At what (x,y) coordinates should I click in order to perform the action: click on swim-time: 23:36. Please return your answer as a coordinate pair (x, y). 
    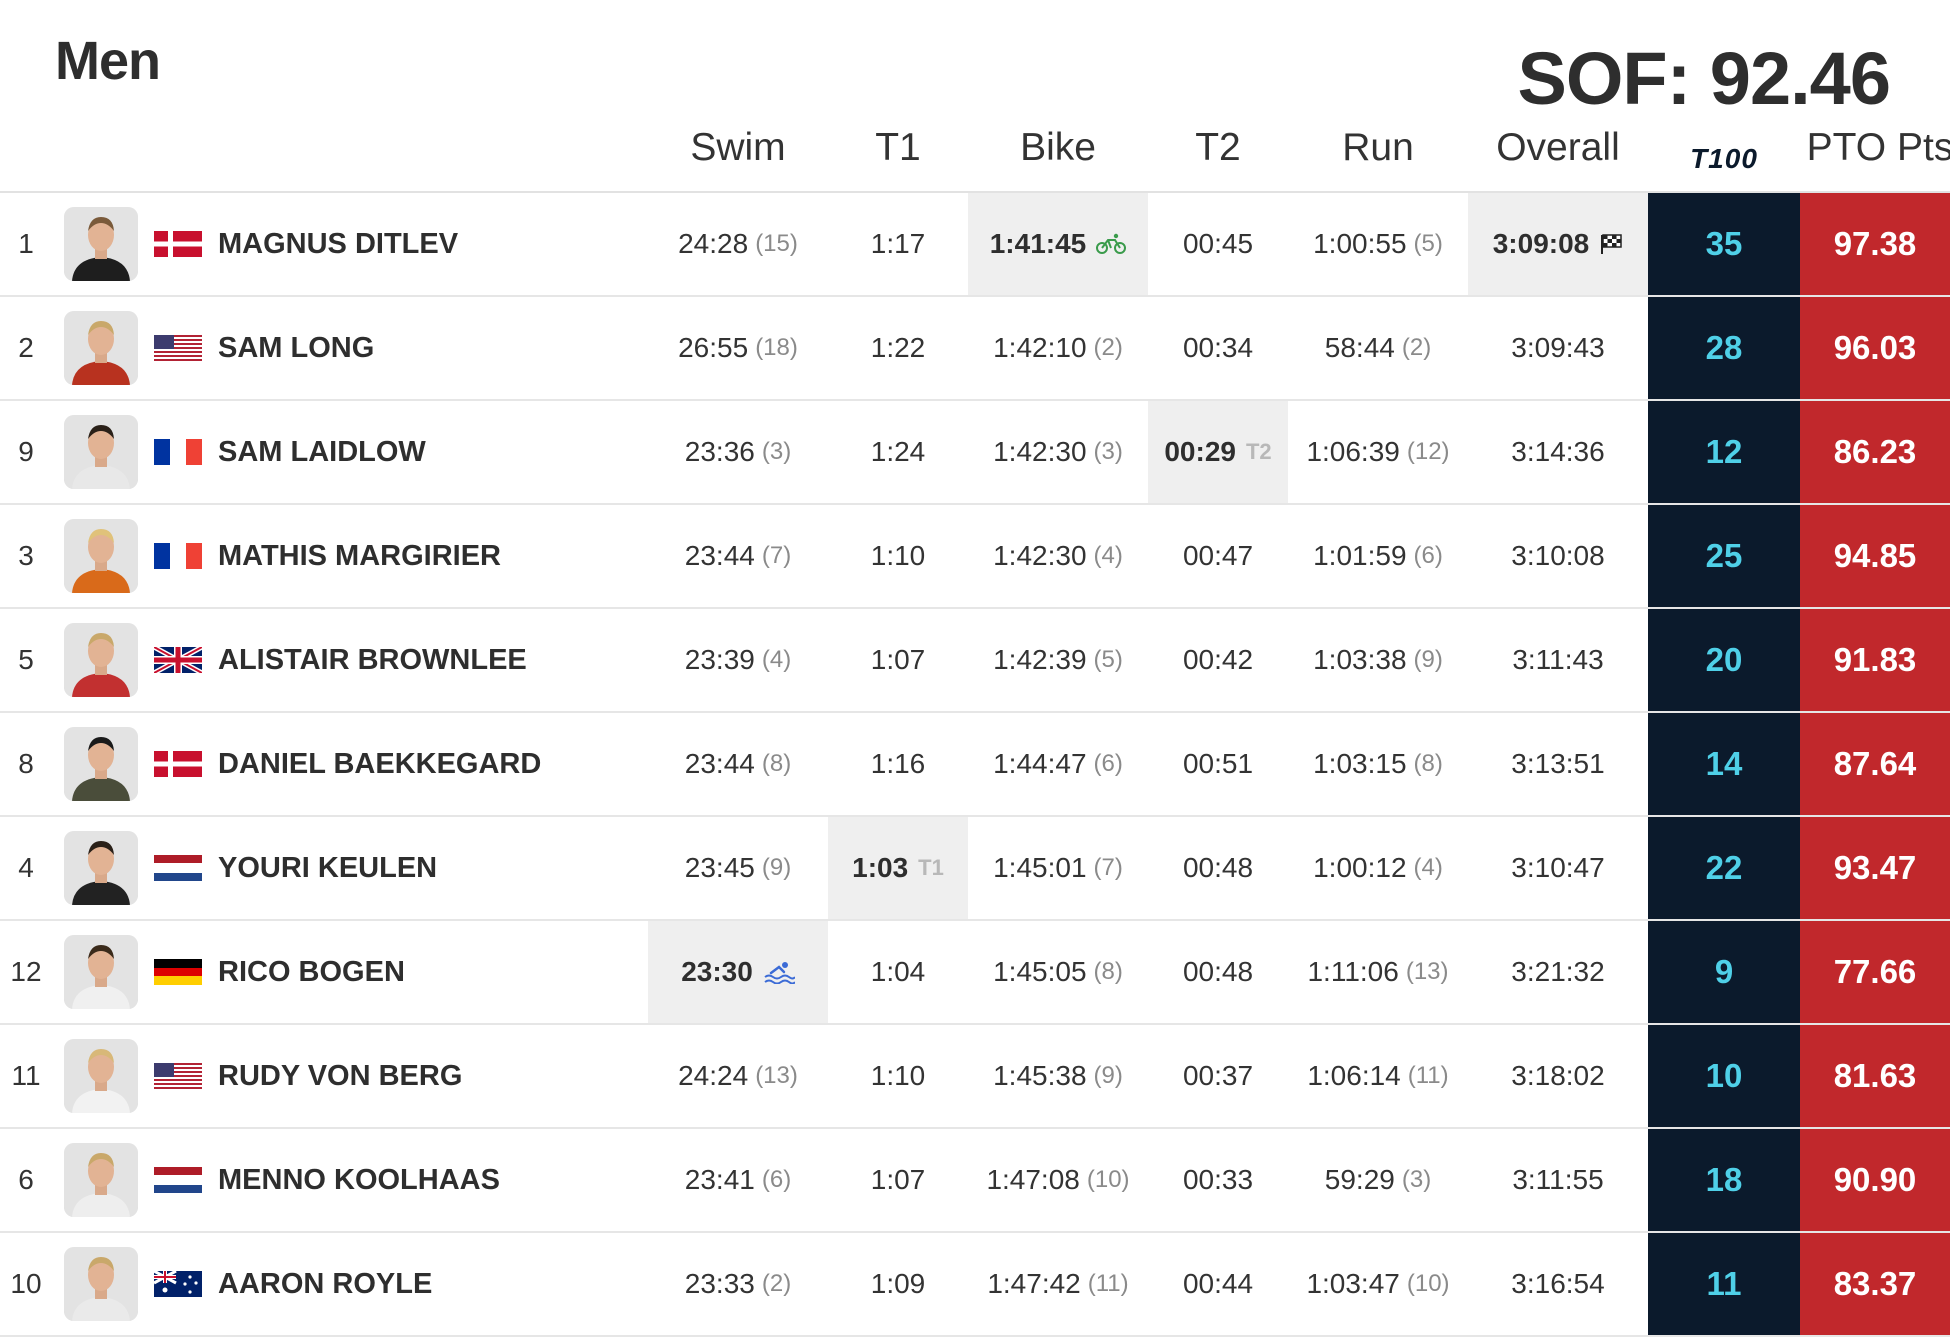
    Looking at the image, I should click on (719, 451).